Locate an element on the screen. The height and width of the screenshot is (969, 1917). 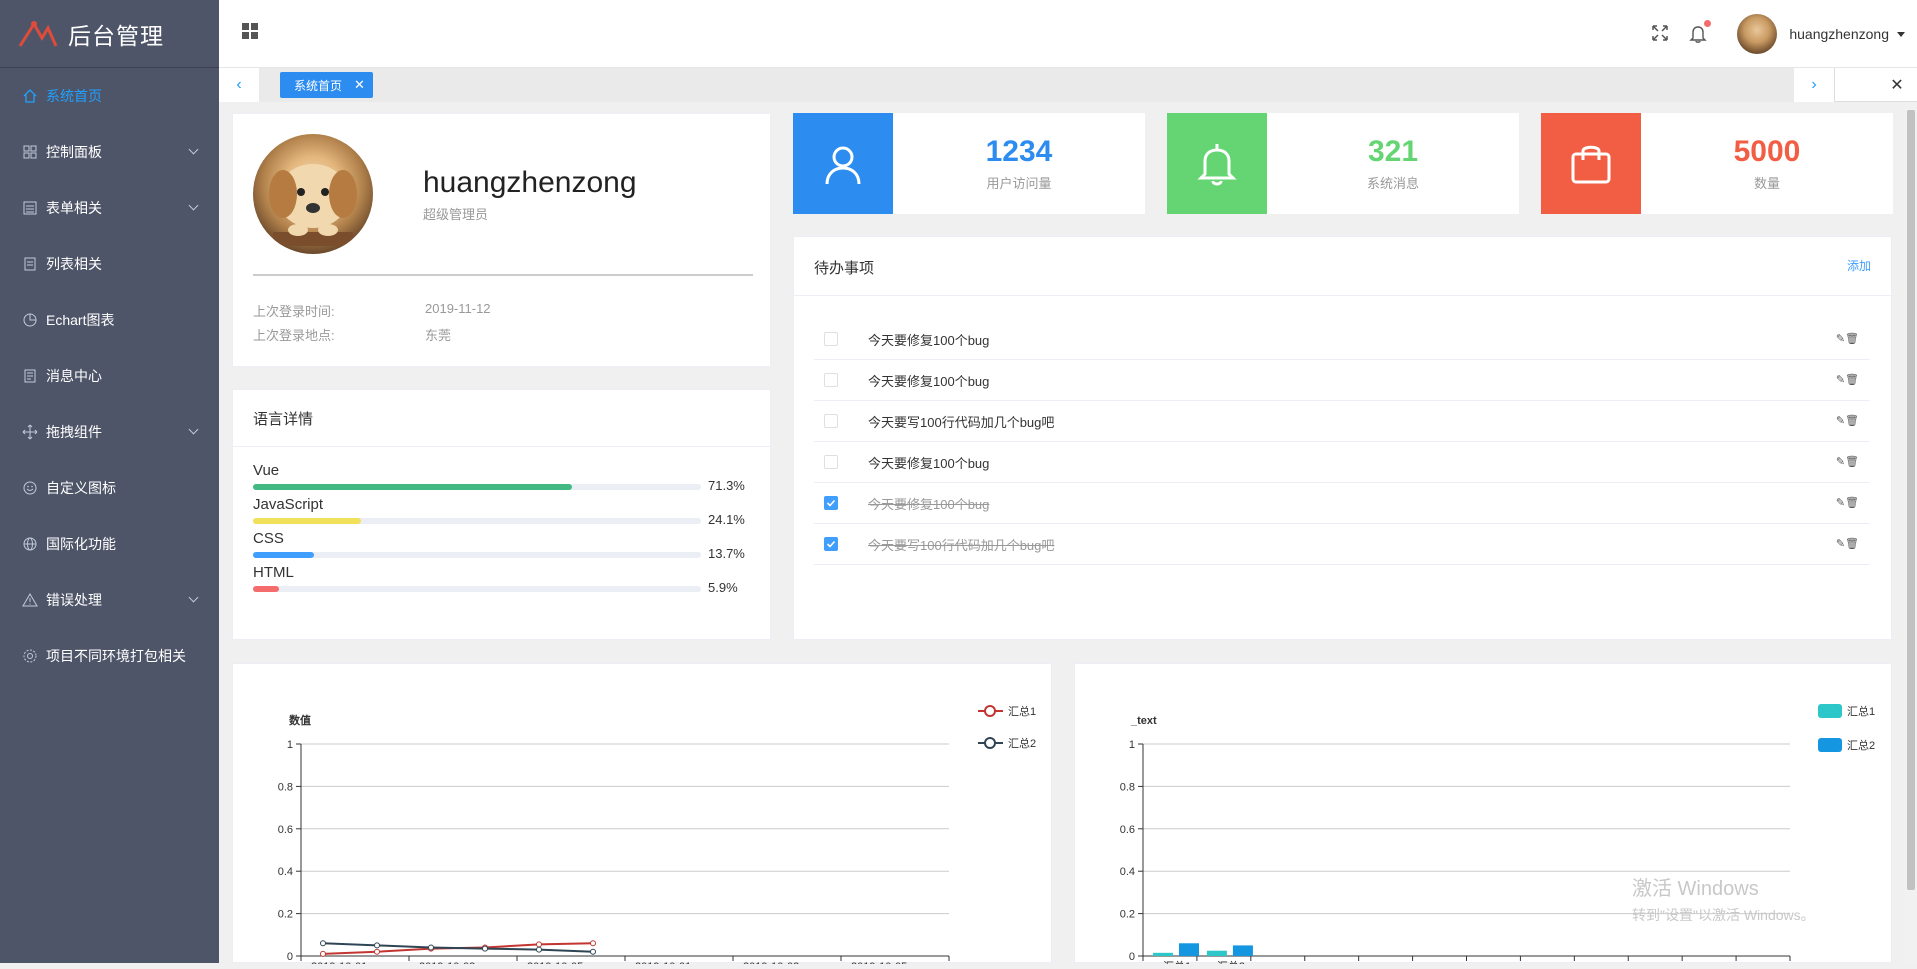
tags-prev-button: ‹ is located at coordinates (239, 85).